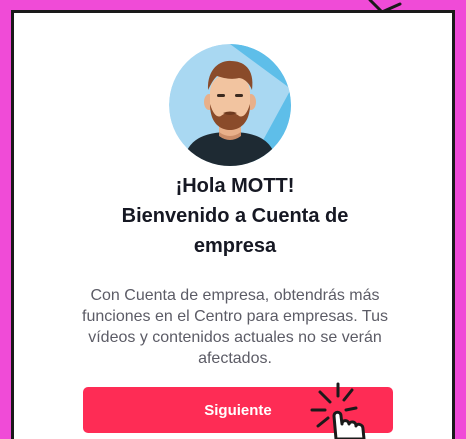 Image resolution: width=466 pixels, height=439 pixels. I want to click on next-button-label: Siguiente, so click(238, 410).